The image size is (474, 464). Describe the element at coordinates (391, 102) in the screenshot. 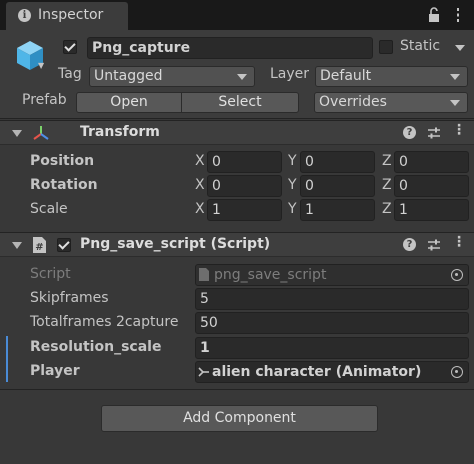

I see `prefab-overrides-dropdown: Overrides` at that location.